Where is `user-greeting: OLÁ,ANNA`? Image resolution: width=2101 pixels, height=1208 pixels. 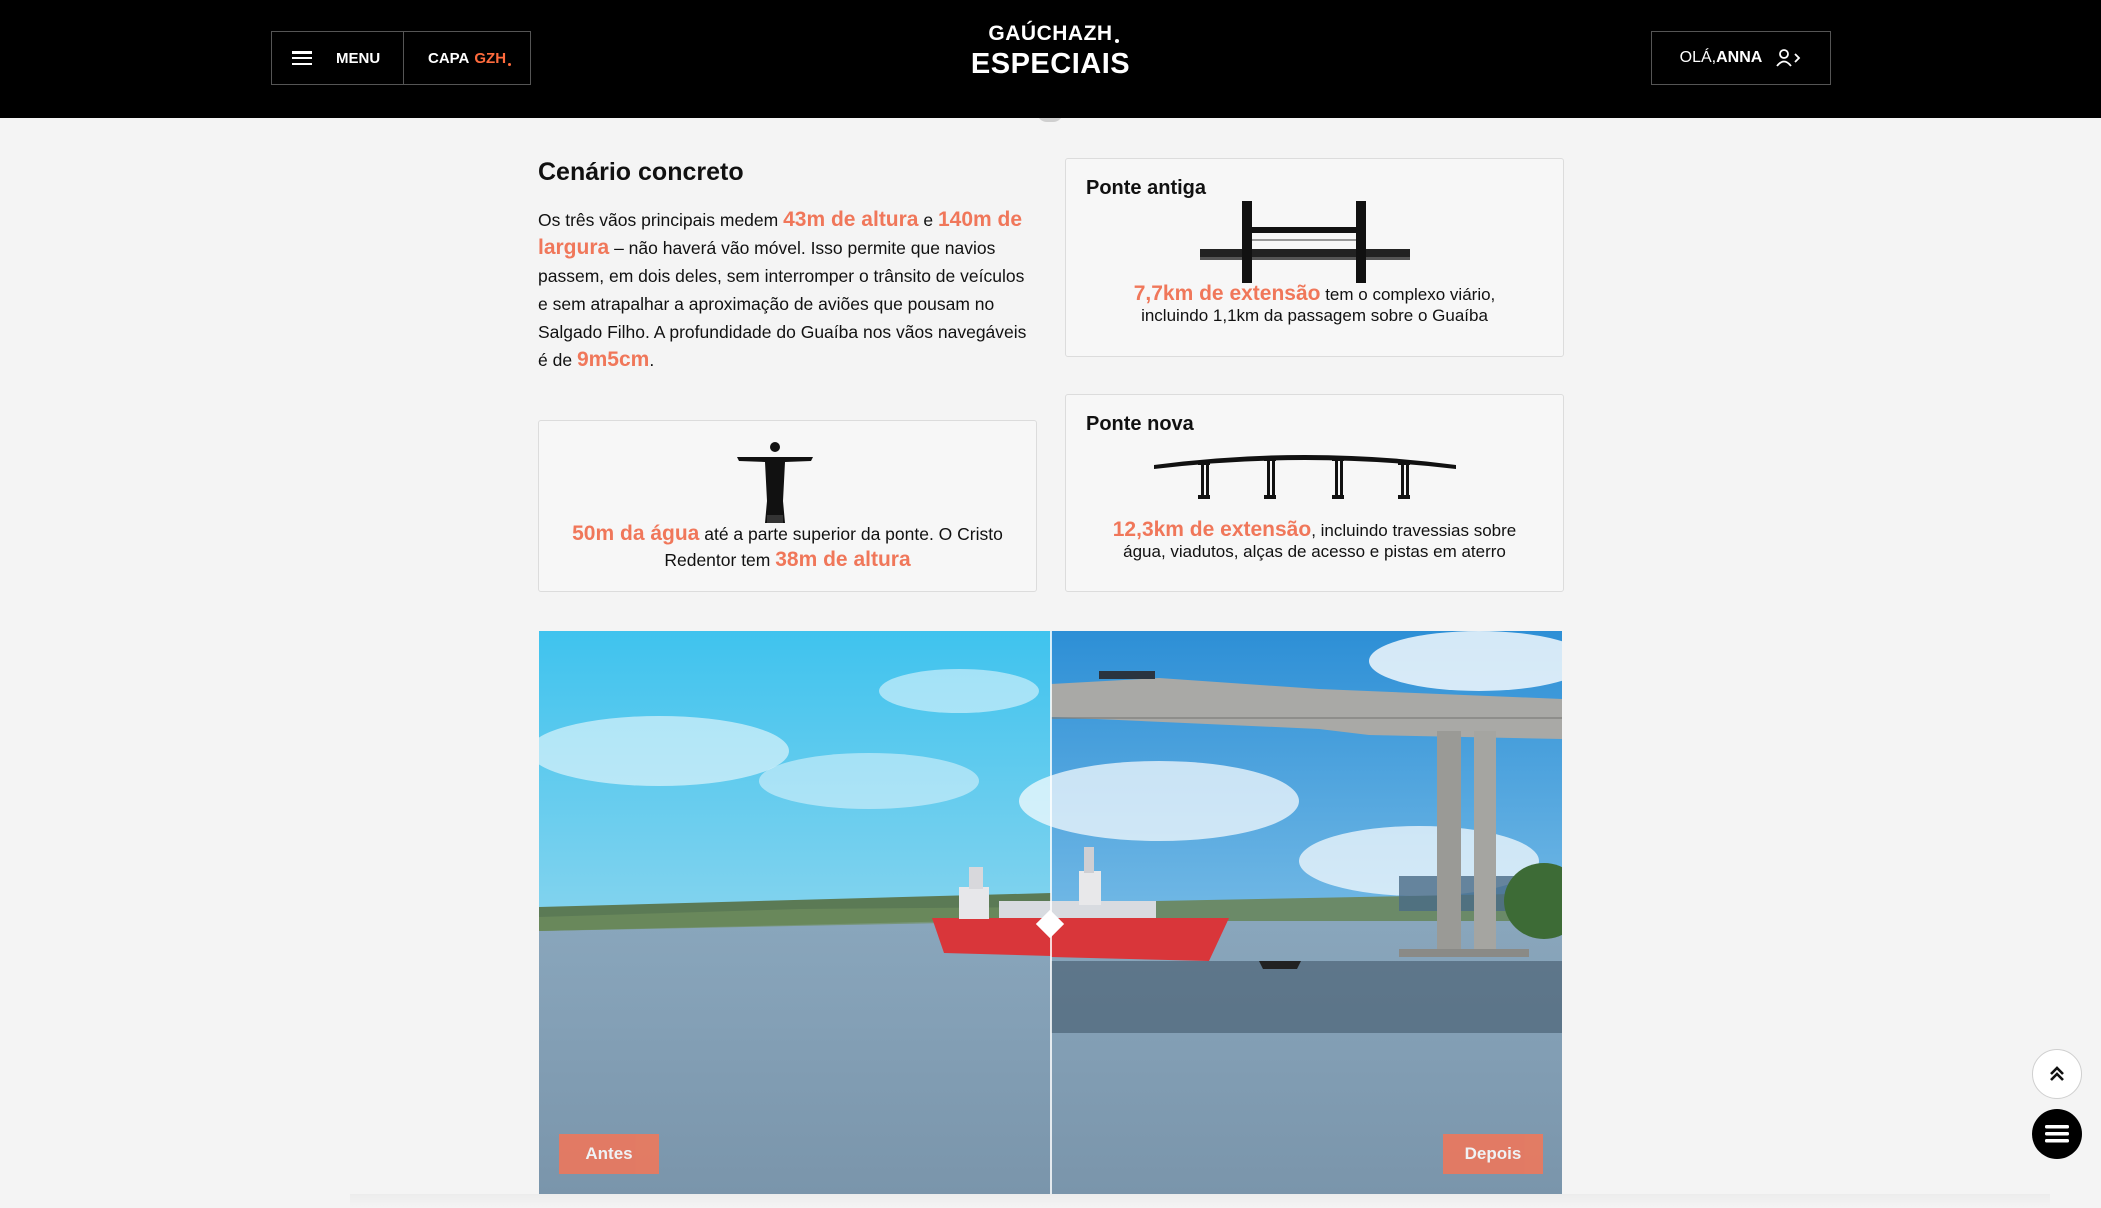 user-greeting: OLÁ,ANNA is located at coordinates (1721, 57).